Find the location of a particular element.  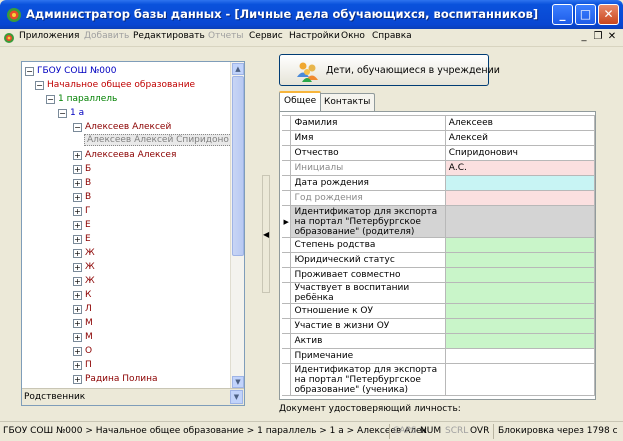

panel-splitter: ◀ is located at coordinates (266, 234).